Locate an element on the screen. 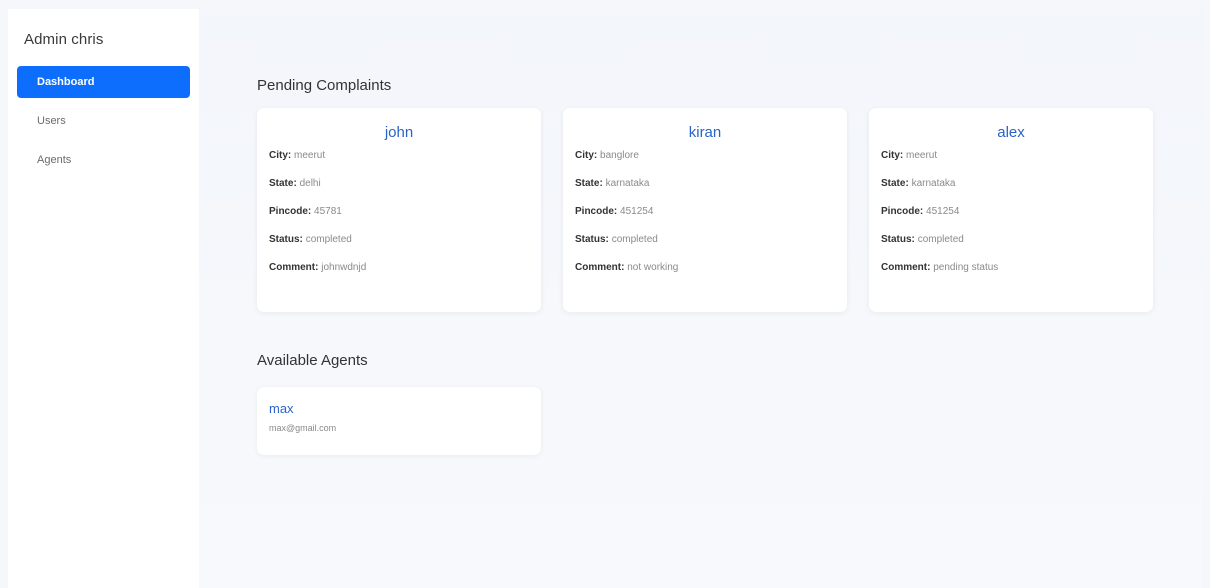  complaint-comment: Comment: not working is located at coordinates (705, 268).